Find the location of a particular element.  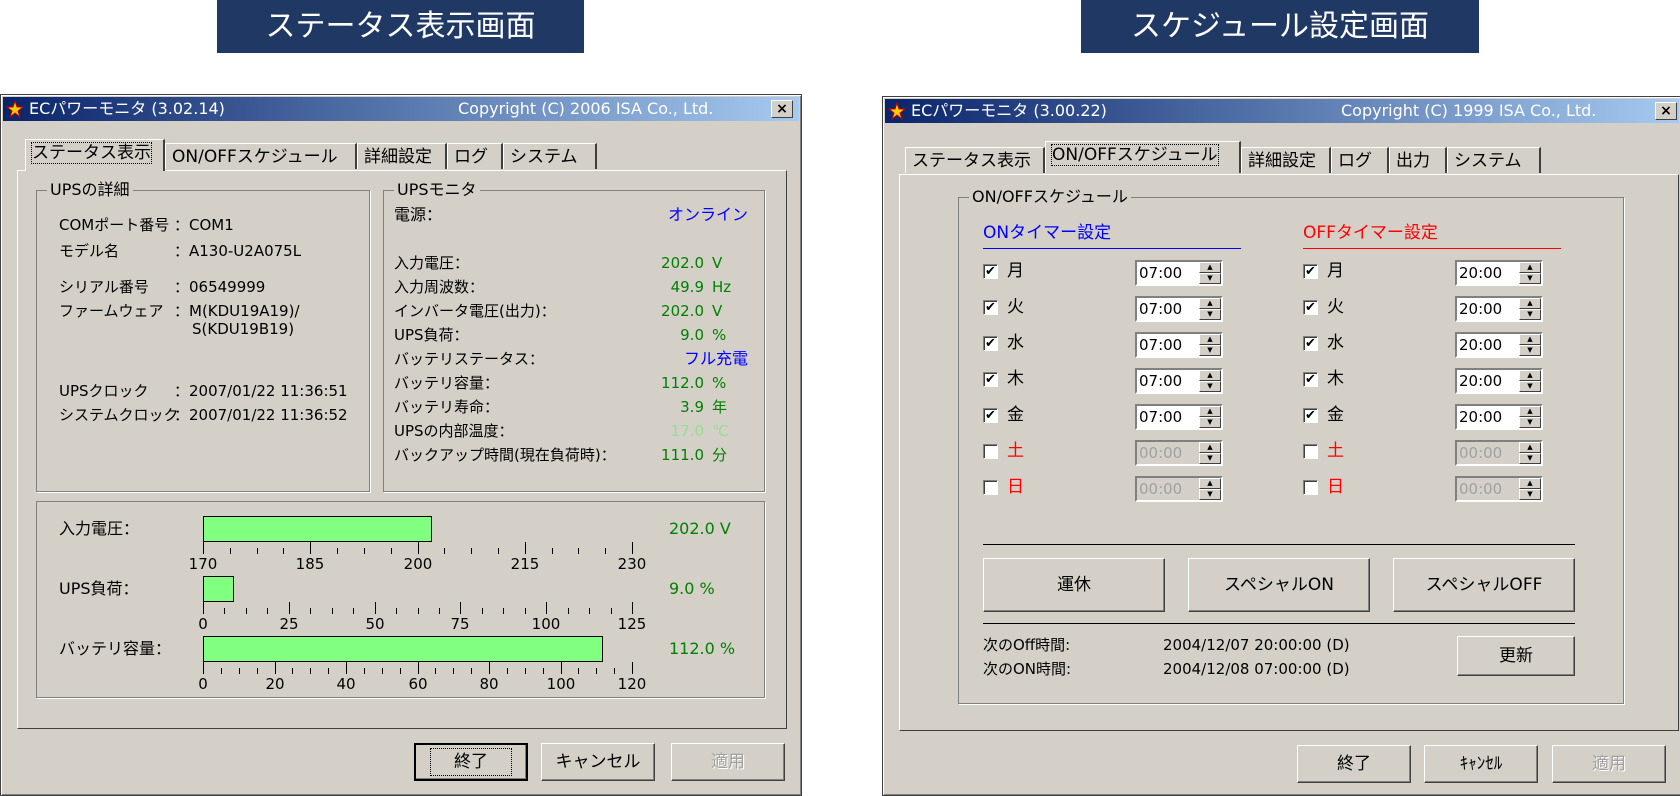

tick-label: 20 is located at coordinates (275, 684).